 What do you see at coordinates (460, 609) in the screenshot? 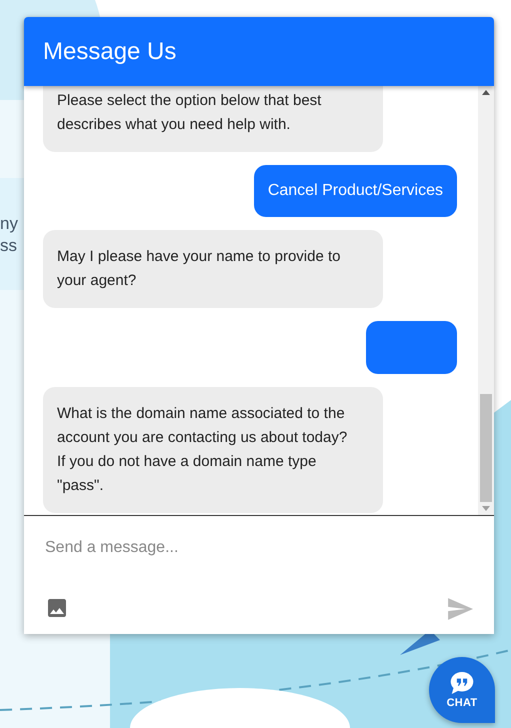
I see `send-icon` at bounding box center [460, 609].